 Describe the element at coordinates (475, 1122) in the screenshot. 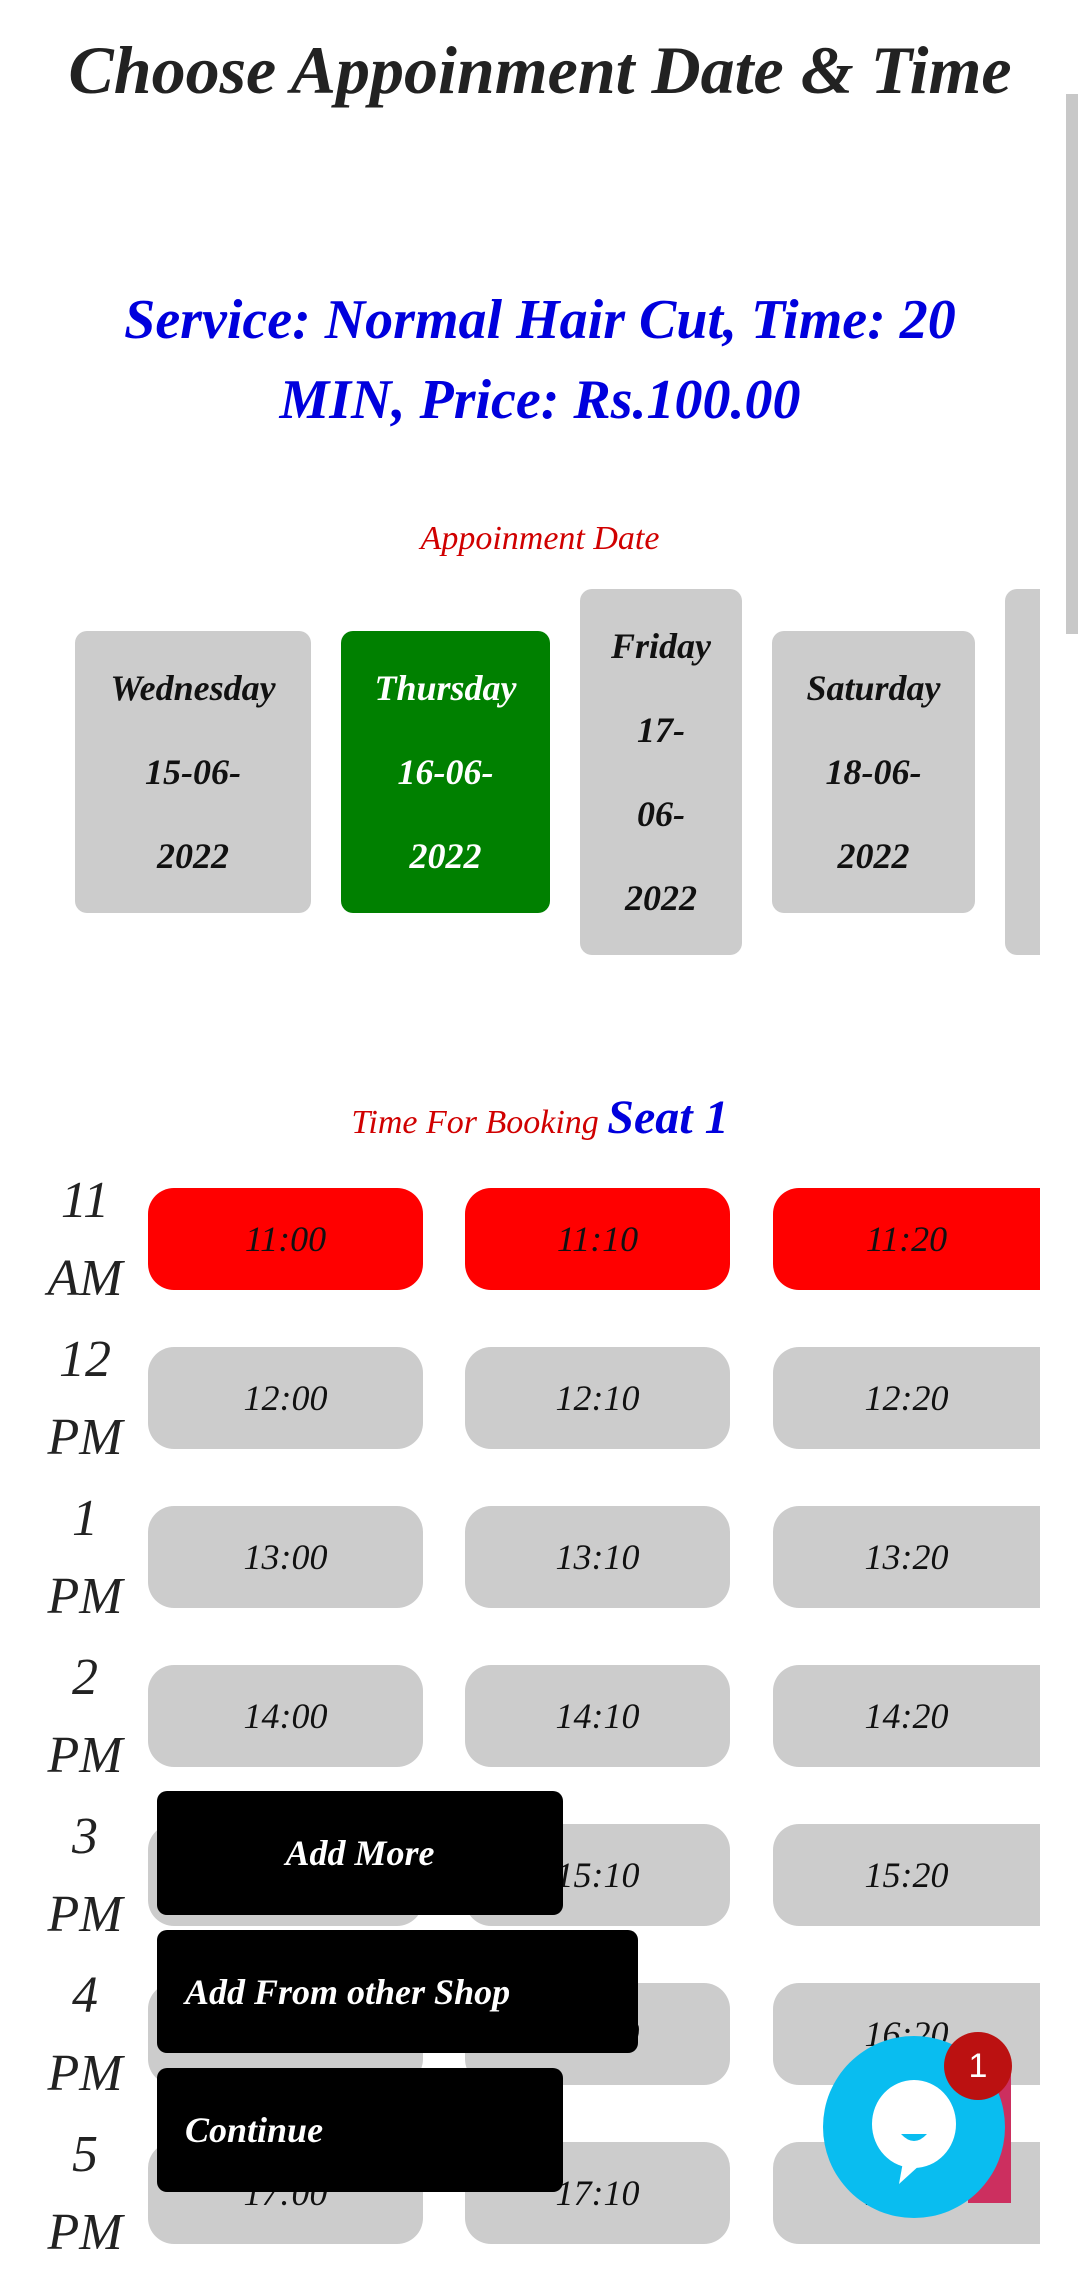

I see `time-booking-text: Time For Booking` at that location.